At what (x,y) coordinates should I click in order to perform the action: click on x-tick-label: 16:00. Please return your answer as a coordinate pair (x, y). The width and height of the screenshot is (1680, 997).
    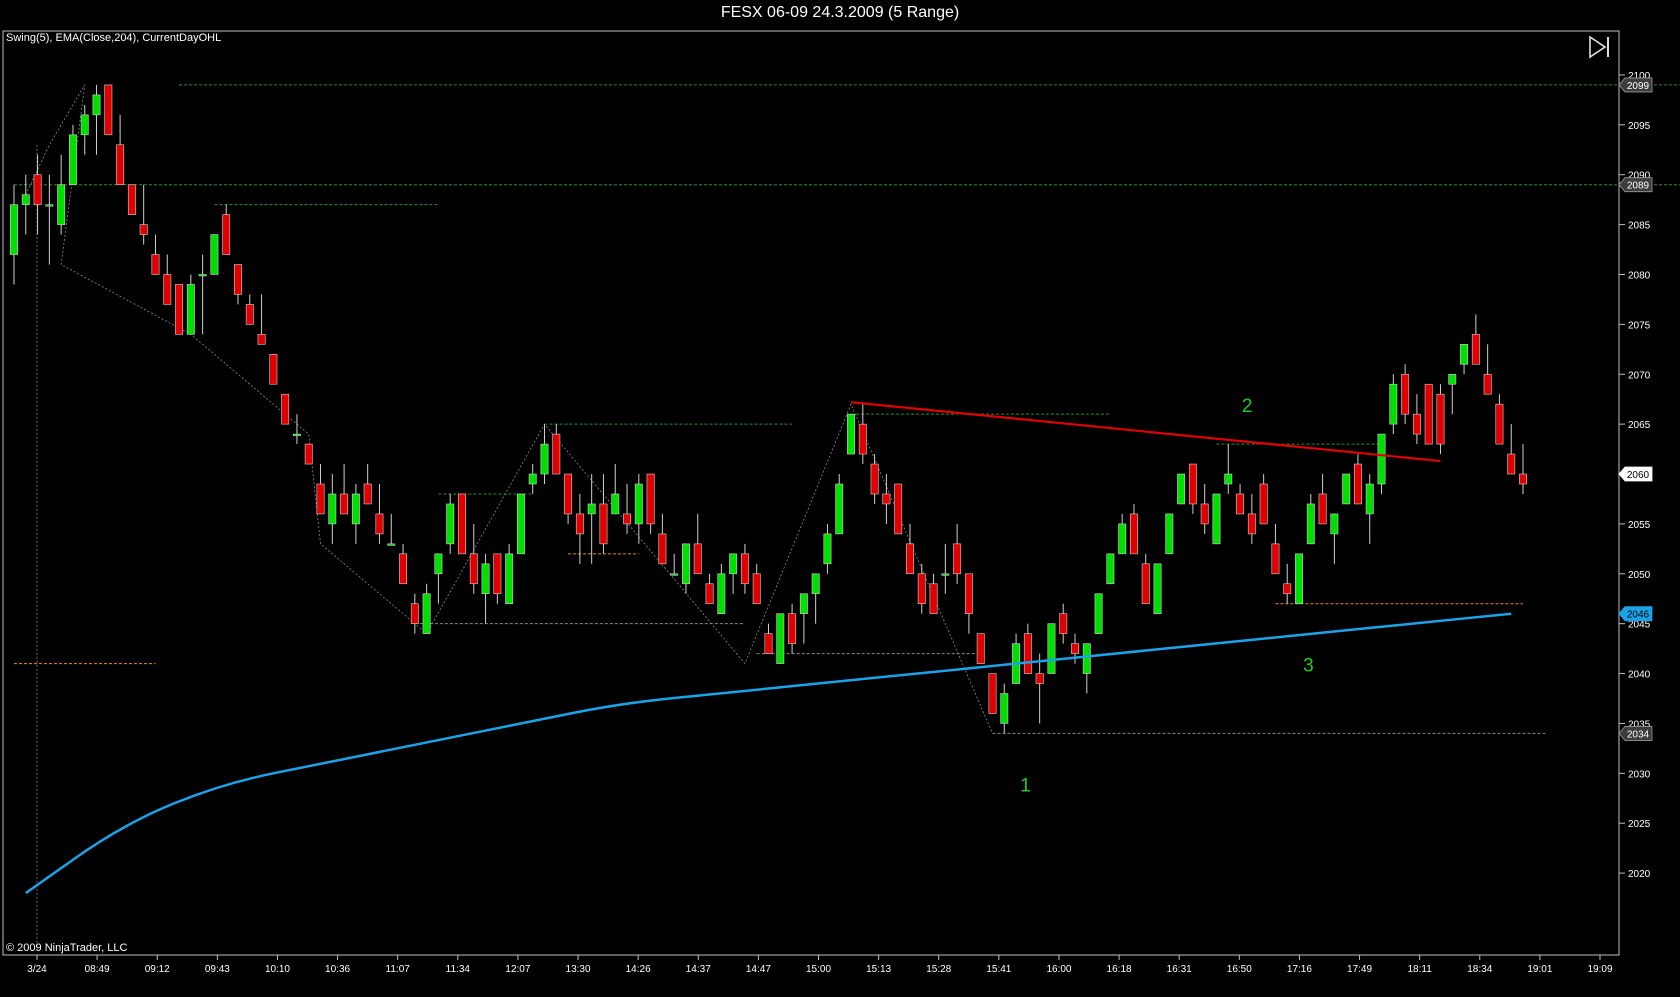
    Looking at the image, I should click on (1058, 969).